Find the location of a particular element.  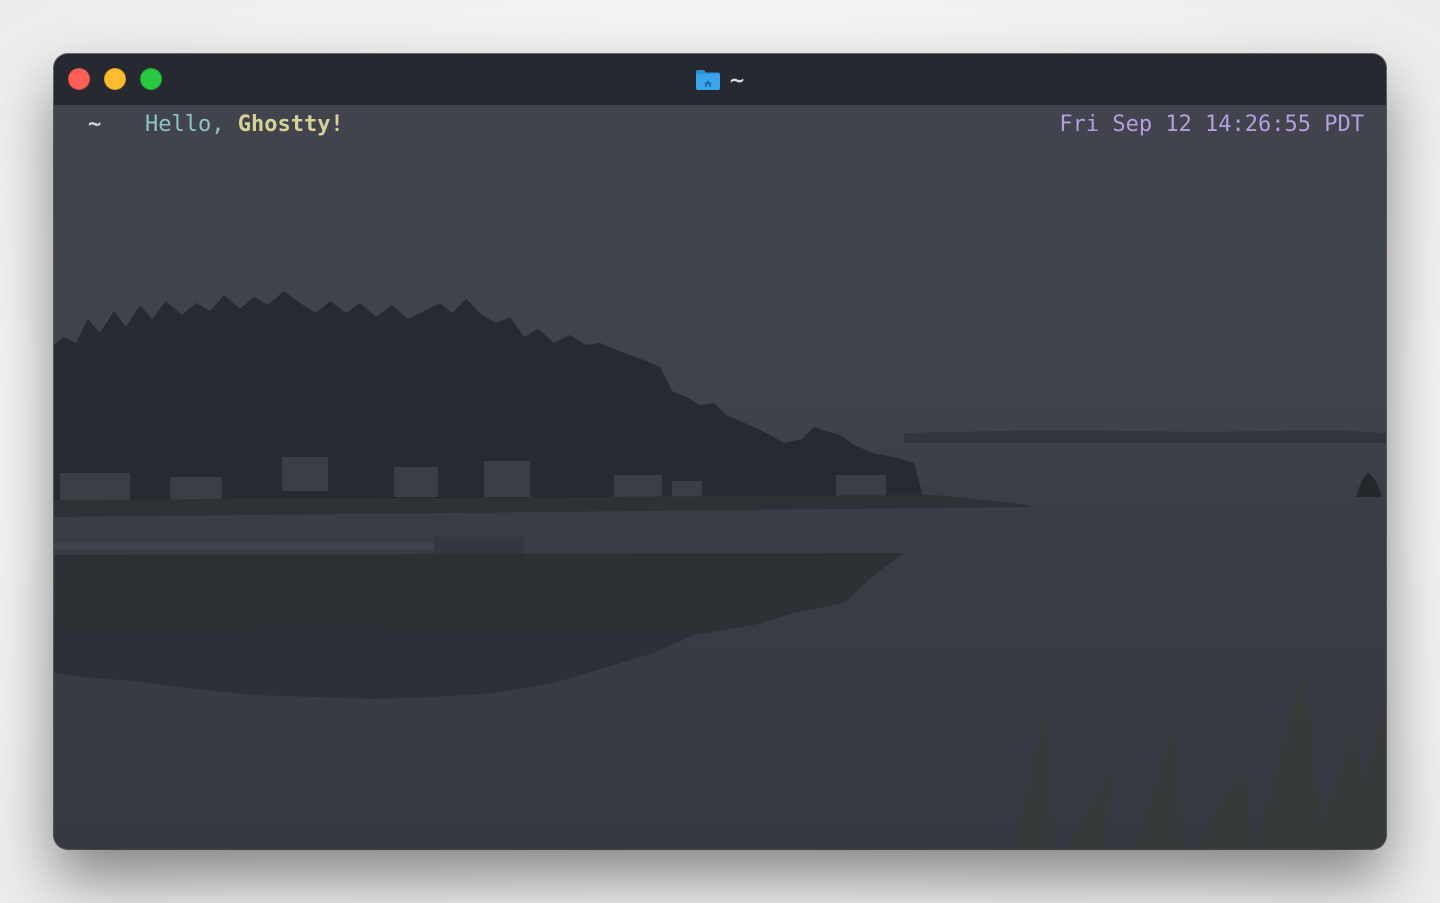

home-folder-icon is located at coordinates (707, 79).